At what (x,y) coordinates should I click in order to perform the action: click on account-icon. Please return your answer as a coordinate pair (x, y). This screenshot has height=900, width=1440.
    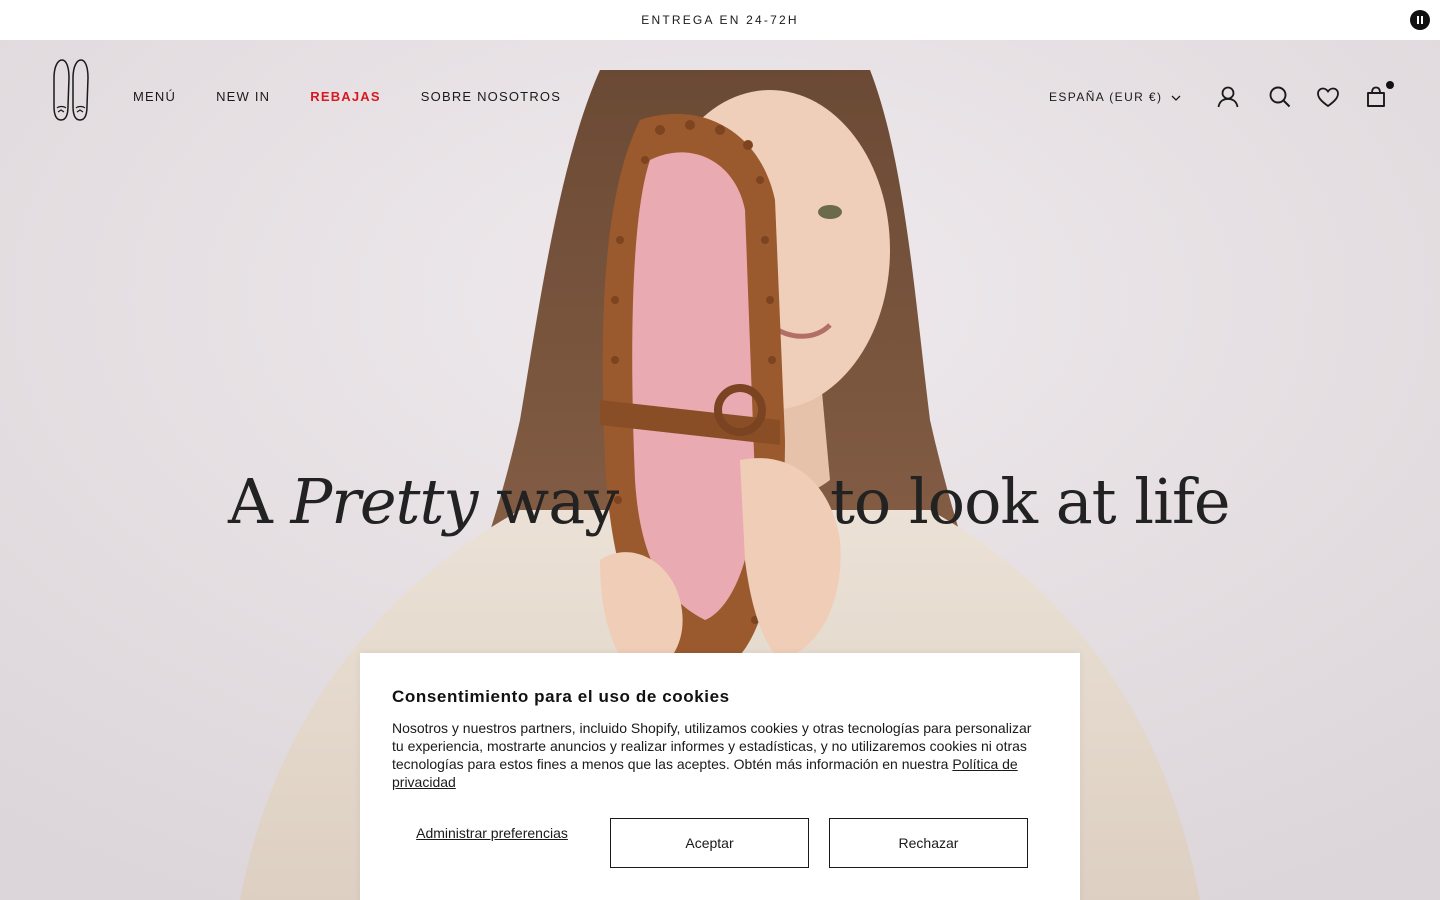
    Looking at the image, I should click on (1228, 97).